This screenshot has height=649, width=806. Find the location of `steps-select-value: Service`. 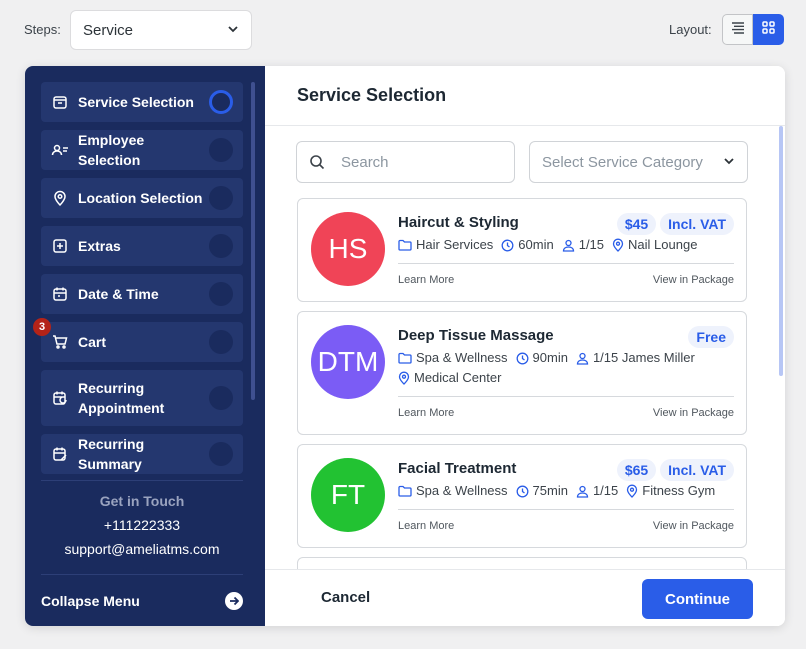

steps-select-value: Service is located at coordinates (108, 30).